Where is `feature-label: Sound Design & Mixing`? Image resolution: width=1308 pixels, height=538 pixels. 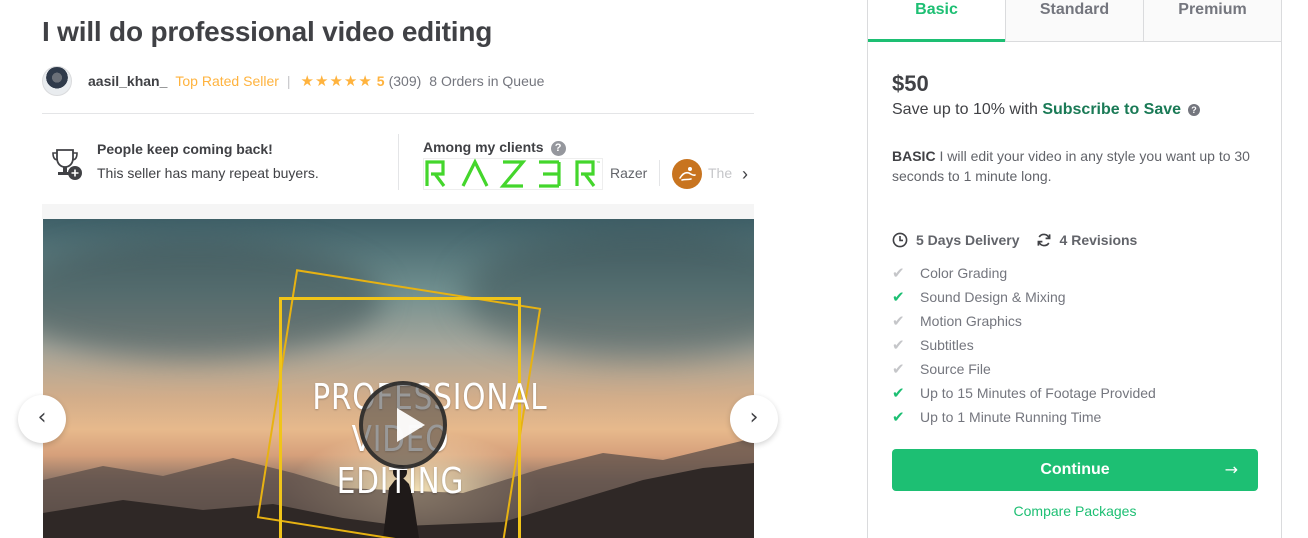
feature-label: Sound Design & Mixing is located at coordinates (993, 297).